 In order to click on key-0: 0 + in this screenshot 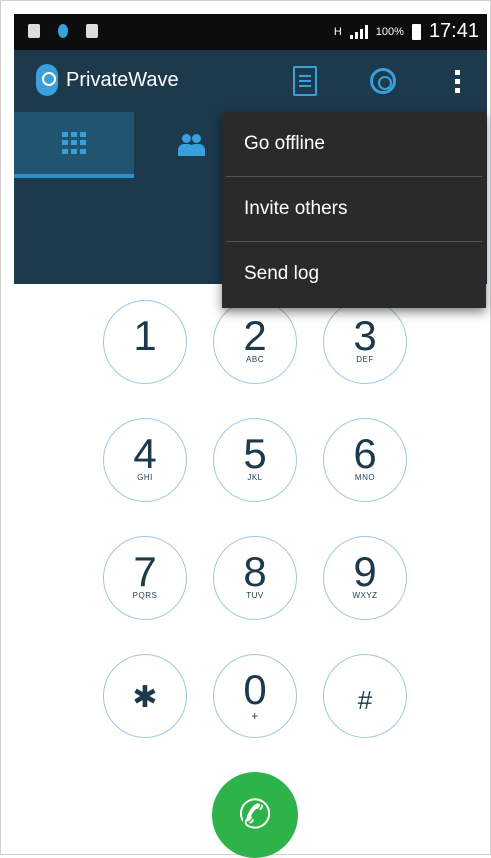, I will do `click(255, 696)`.